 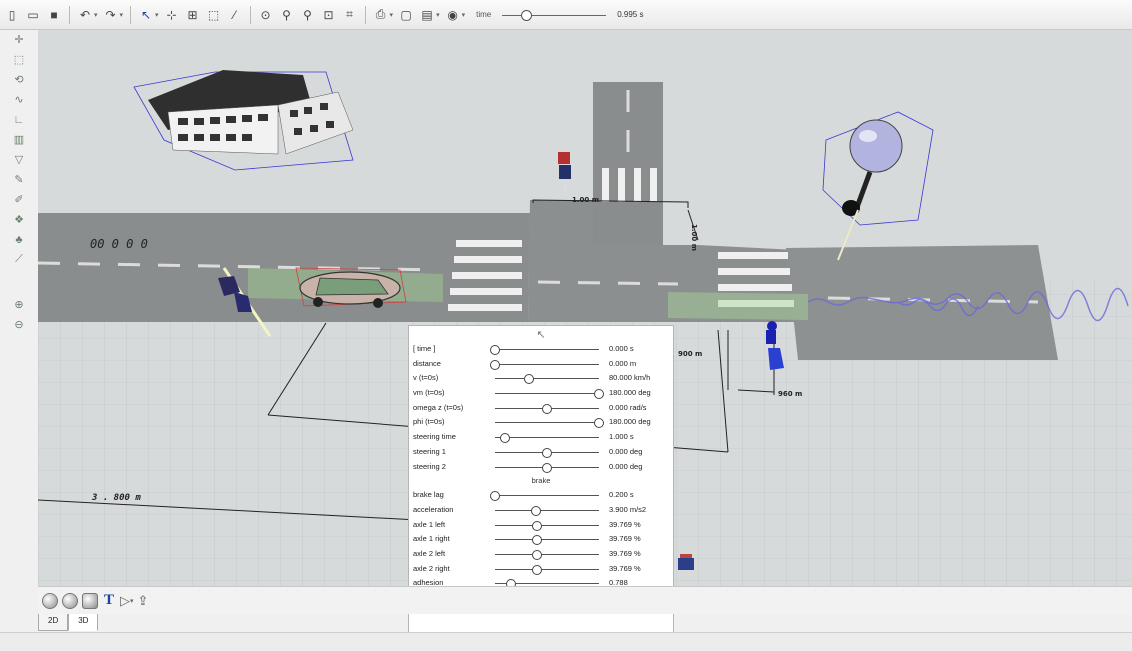 I want to click on brush-icon: ✎, so click(x=19, y=179).